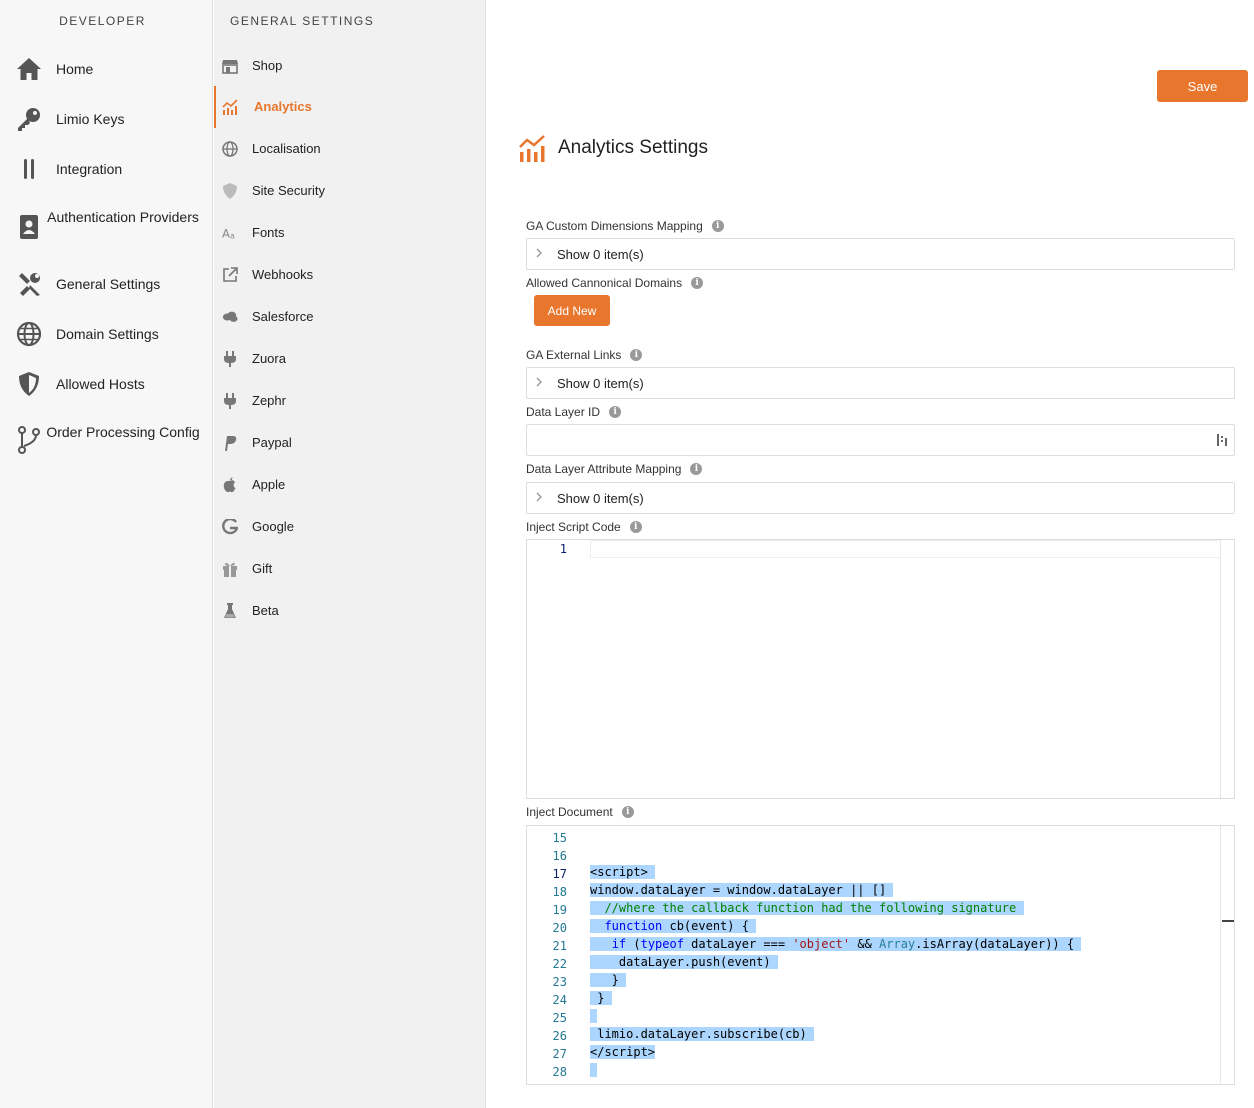 The width and height of the screenshot is (1254, 1108). Describe the element at coordinates (29, 440) in the screenshot. I see `branch-icon` at that location.